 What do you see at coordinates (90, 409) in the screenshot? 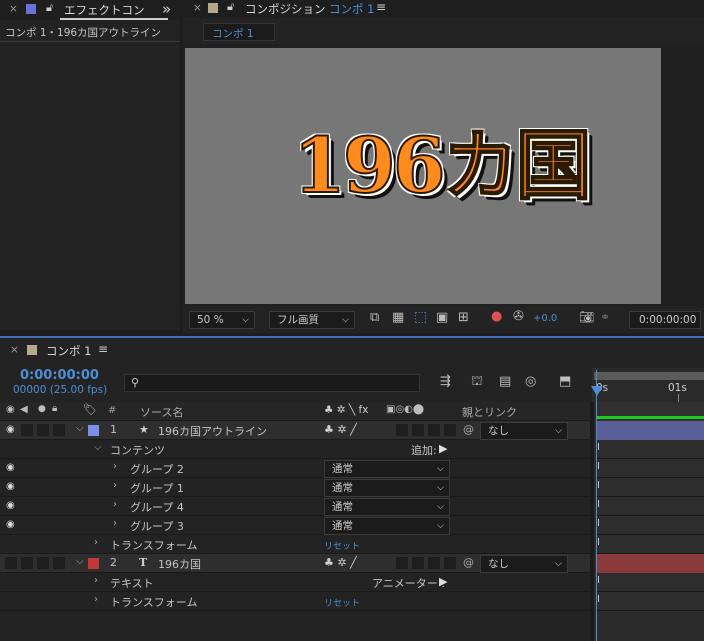
I see `label-tag-icon: 🏷︎` at bounding box center [90, 409].